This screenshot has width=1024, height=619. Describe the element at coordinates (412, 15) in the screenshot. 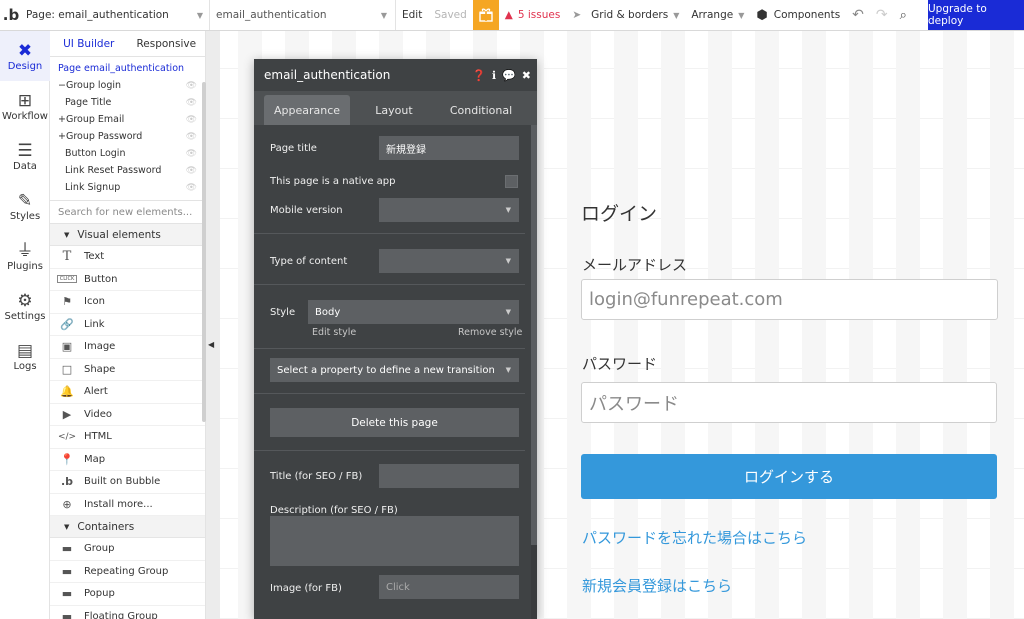

I see `edit-button: Edit` at that location.